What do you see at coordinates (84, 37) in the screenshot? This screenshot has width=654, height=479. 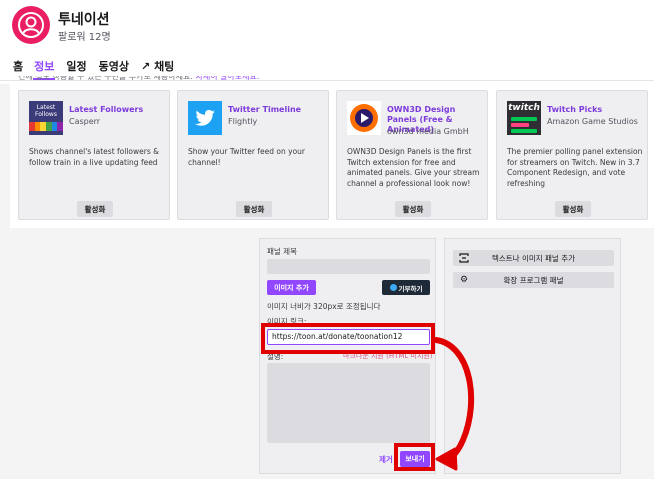 I see `follower-count: 팔로워 12명` at bounding box center [84, 37].